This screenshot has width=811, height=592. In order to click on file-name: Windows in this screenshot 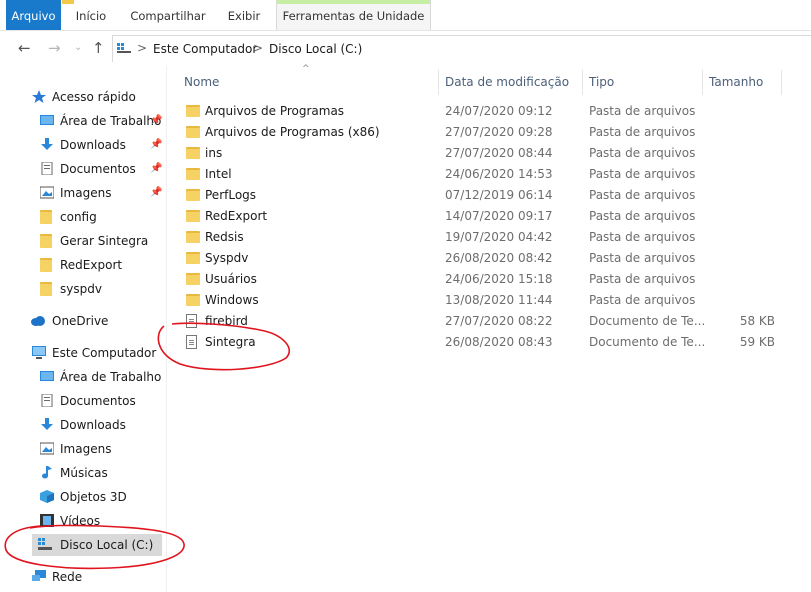, I will do `click(232, 300)`.